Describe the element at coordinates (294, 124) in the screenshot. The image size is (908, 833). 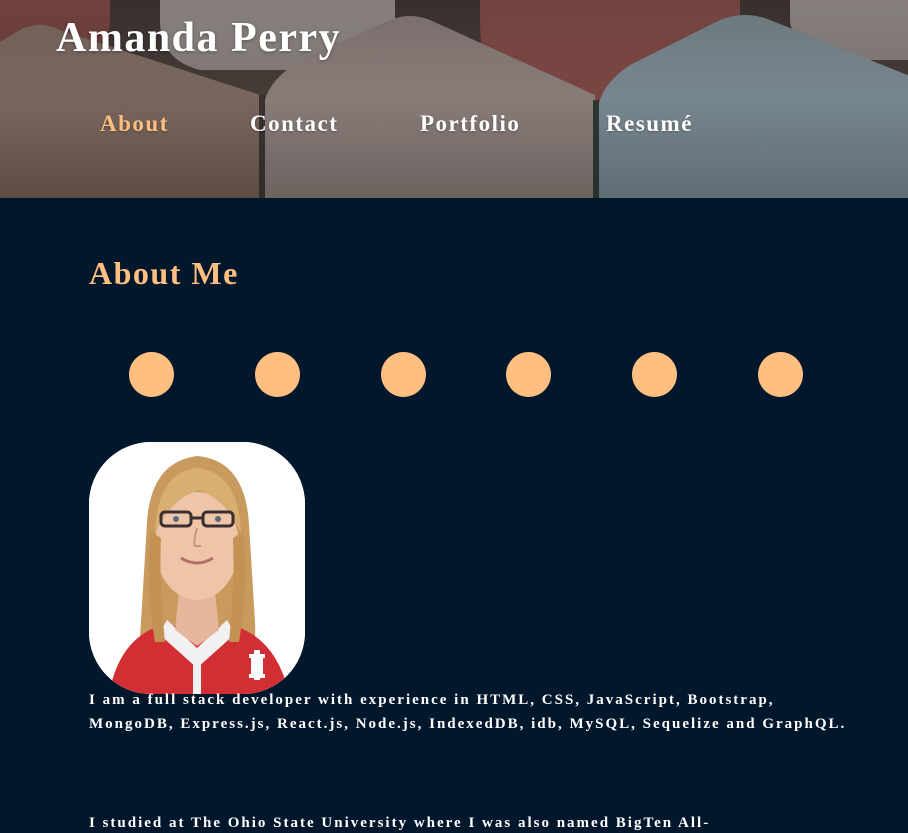
I see `nav-link-contact: Contact` at that location.